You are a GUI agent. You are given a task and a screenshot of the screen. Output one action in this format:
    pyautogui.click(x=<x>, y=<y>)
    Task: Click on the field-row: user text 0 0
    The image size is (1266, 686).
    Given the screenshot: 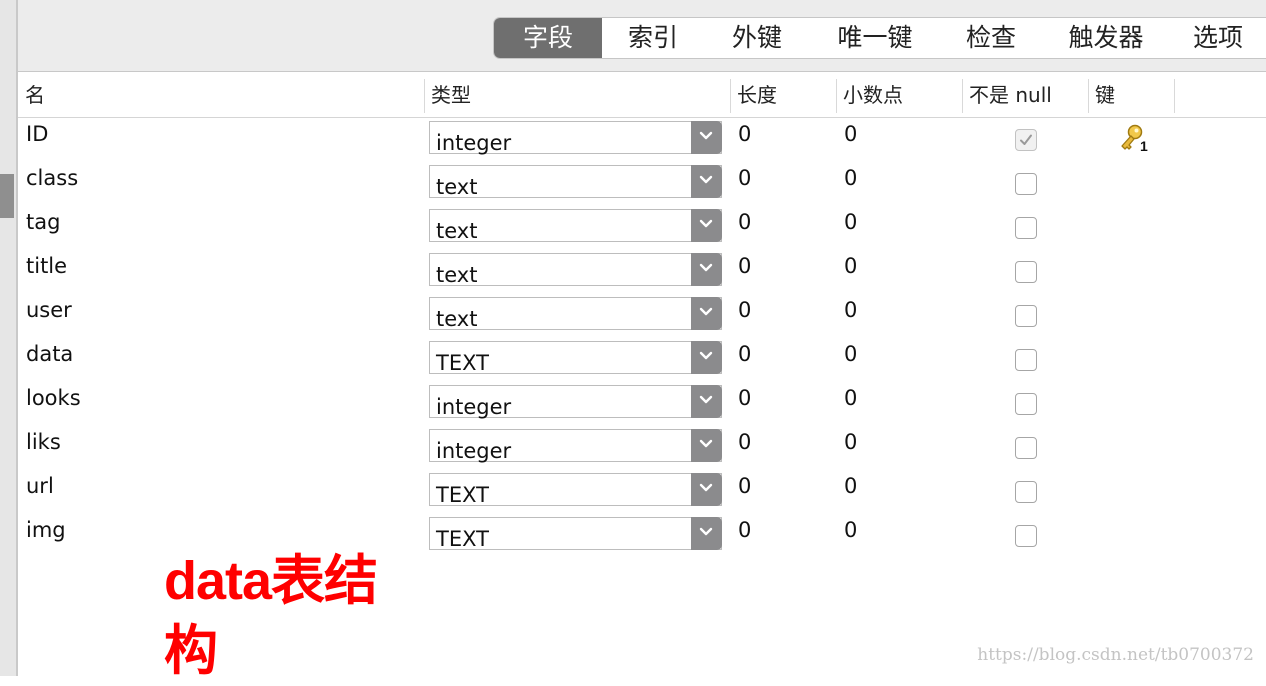 What is the action you would take?
    pyautogui.click(x=642, y=316)
    